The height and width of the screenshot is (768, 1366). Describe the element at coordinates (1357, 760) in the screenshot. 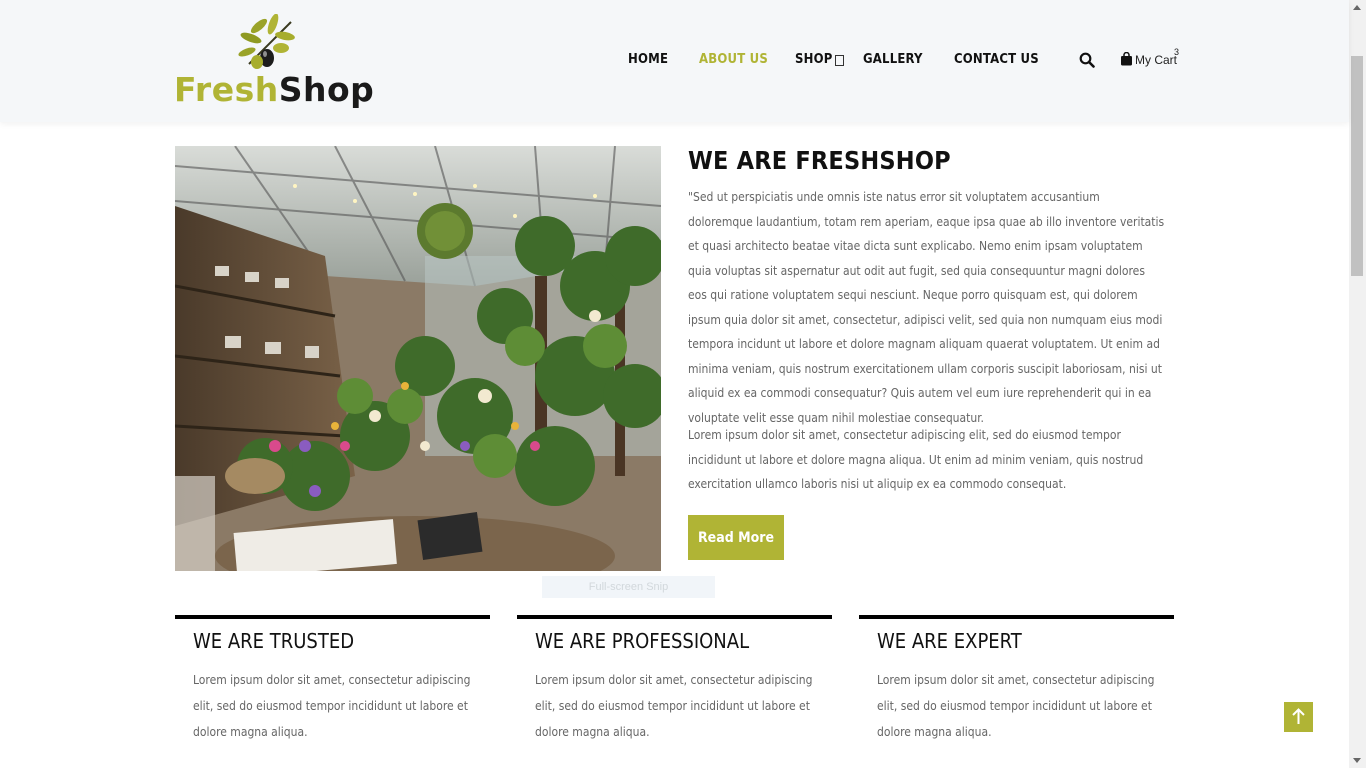

I see `scroll-down-arrow-icon` at that location.